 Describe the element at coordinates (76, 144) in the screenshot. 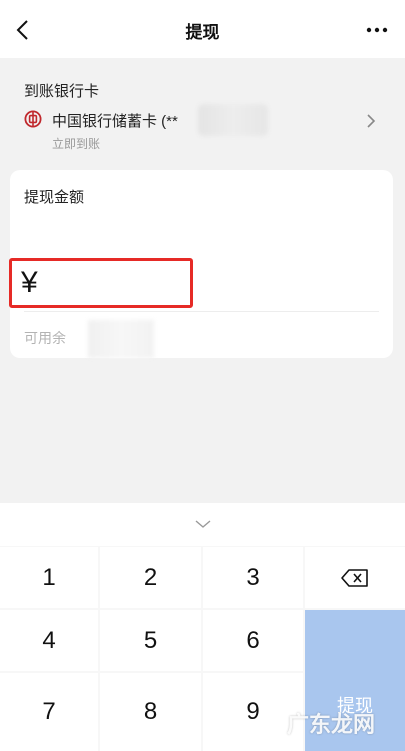

I see `arrival-time: 立即到账` at that location.